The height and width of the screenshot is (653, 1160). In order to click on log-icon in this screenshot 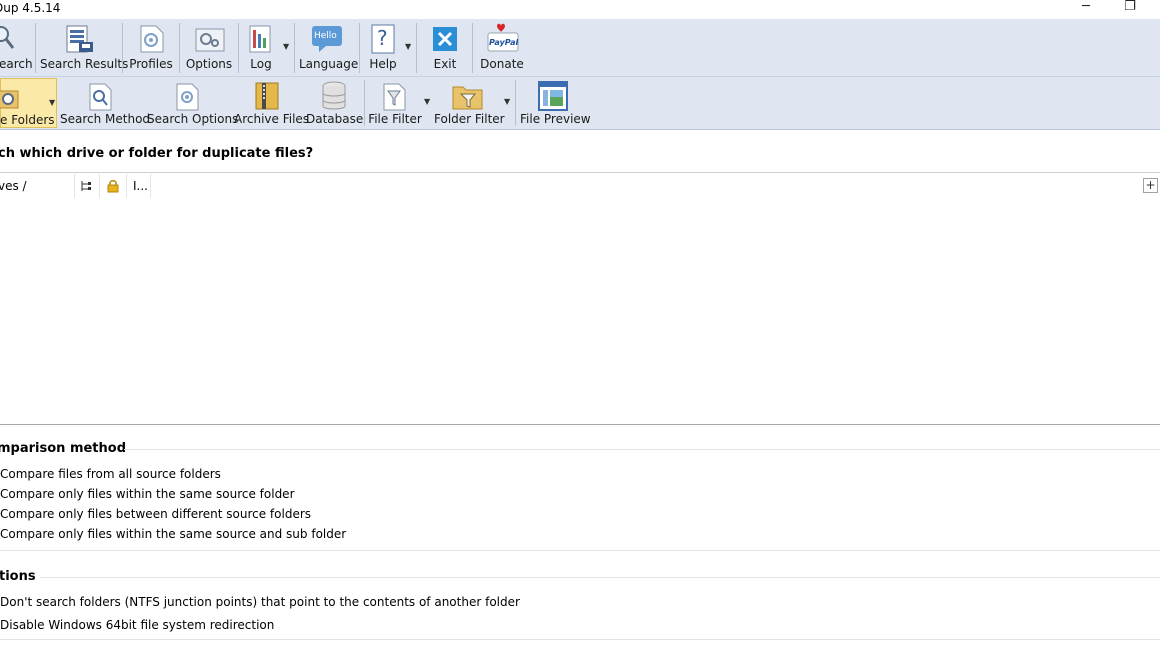, I will do `click(260, 39)`.